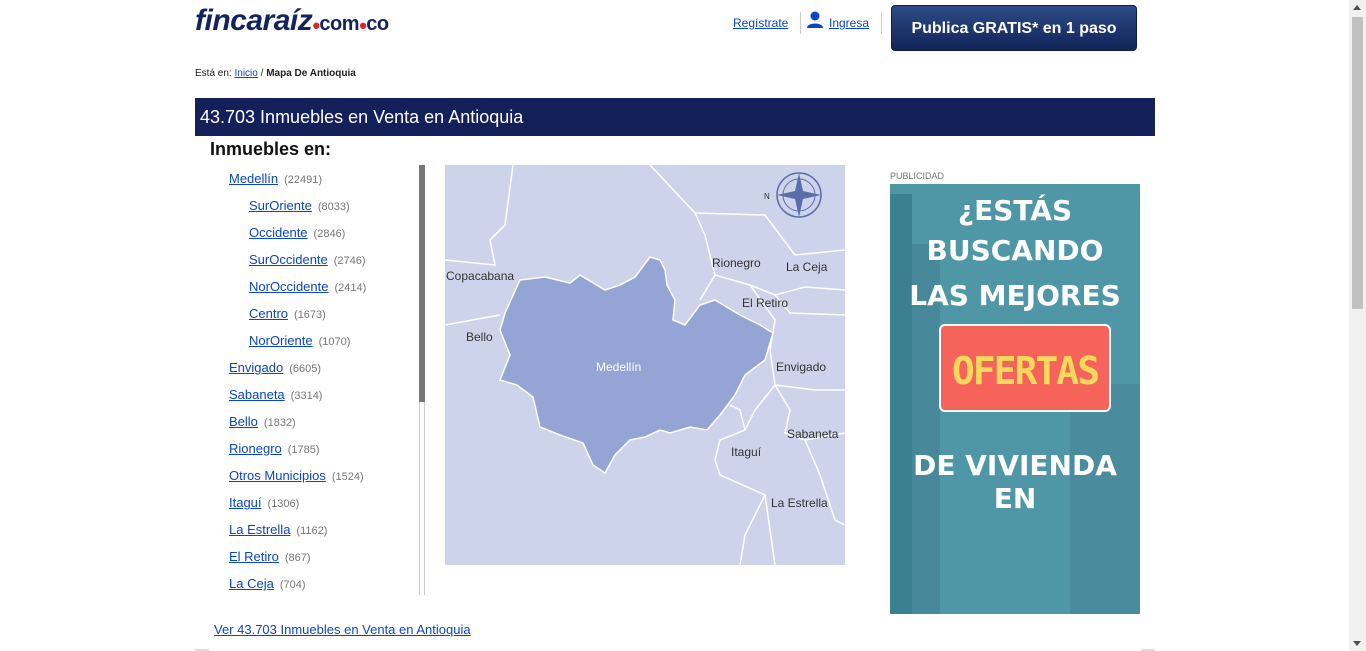  I want to click on list-item: SurOriente (8033), so click(299, 205).